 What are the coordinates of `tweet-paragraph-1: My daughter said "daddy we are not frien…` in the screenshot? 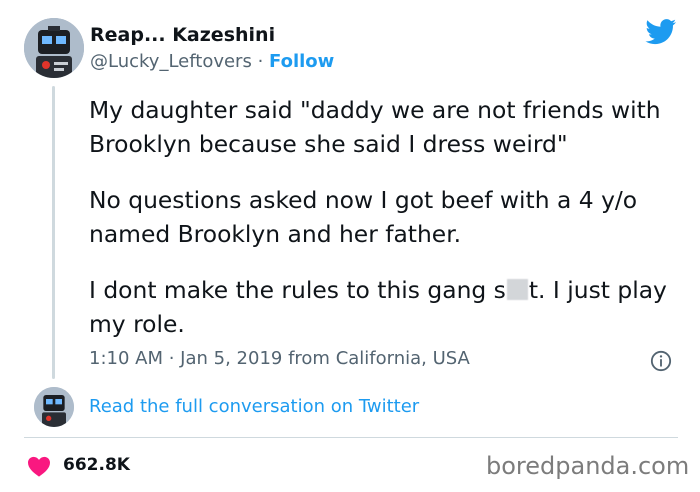 It's located at (375, 127).